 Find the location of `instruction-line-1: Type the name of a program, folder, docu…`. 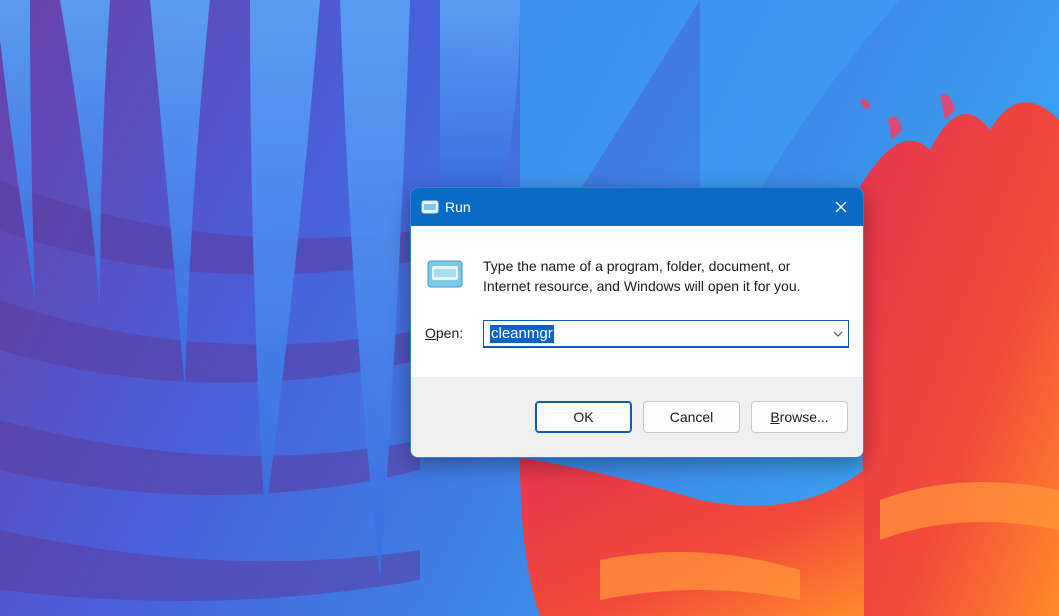

instruction-line-1: Type the name of a program, folder, docu… is located at coordinates (637, 266).